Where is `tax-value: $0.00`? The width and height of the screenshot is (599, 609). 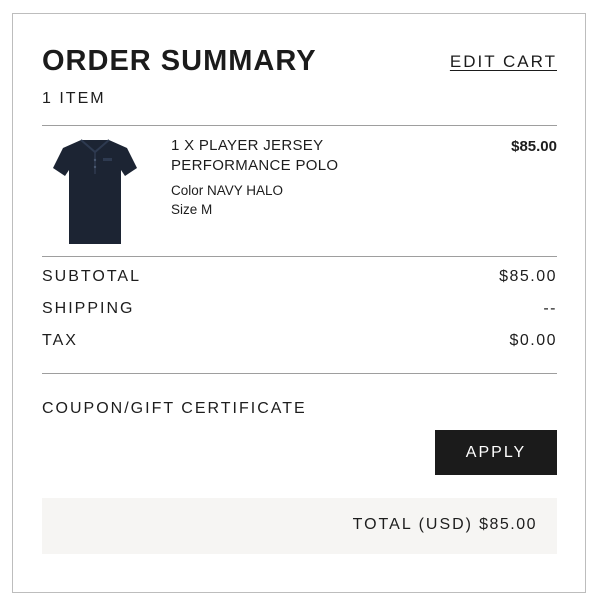
tax-value: $0.00 is located at coordinates (533, 340).